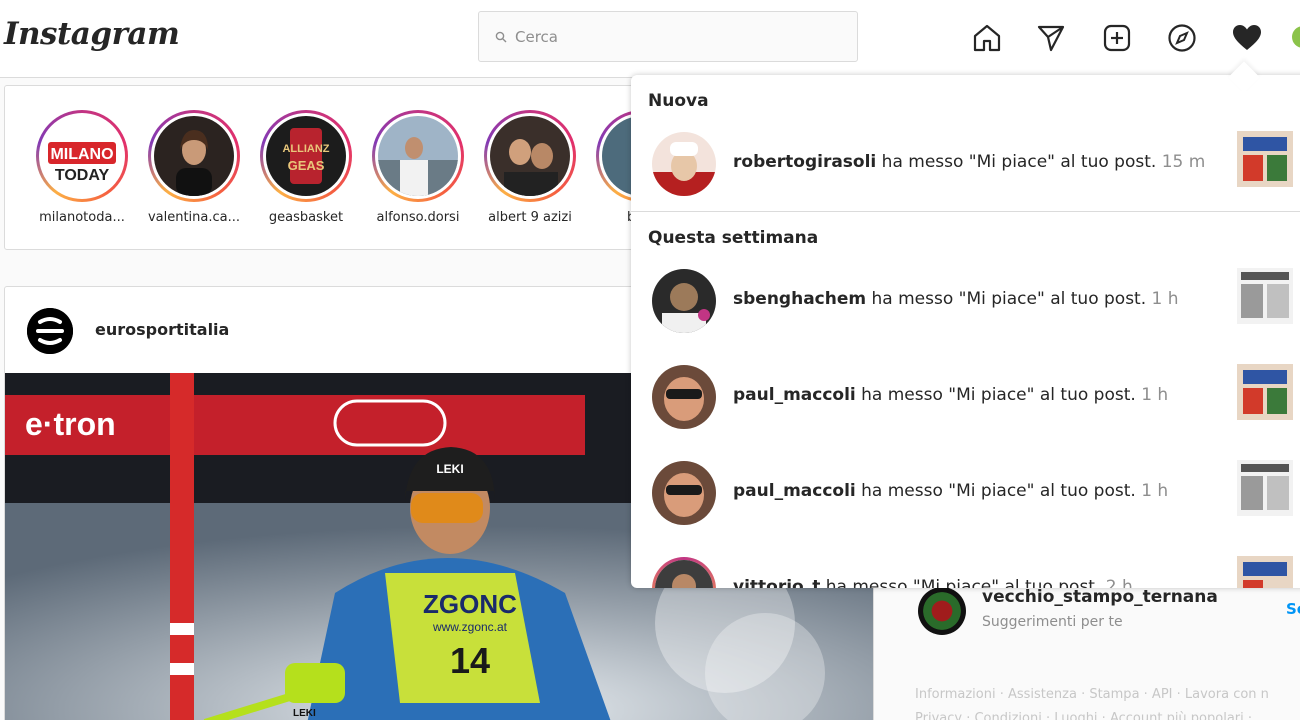  I want to click on suggestion-avatar, so click(942, 611).